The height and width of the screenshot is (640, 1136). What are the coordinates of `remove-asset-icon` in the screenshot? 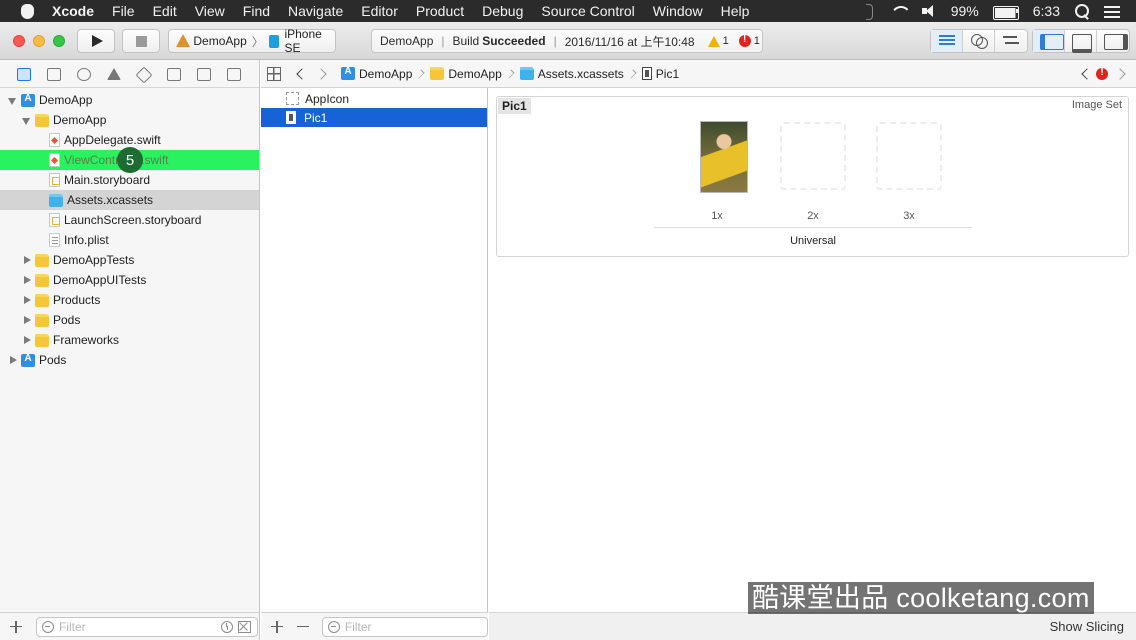 It's located at (303, 627).